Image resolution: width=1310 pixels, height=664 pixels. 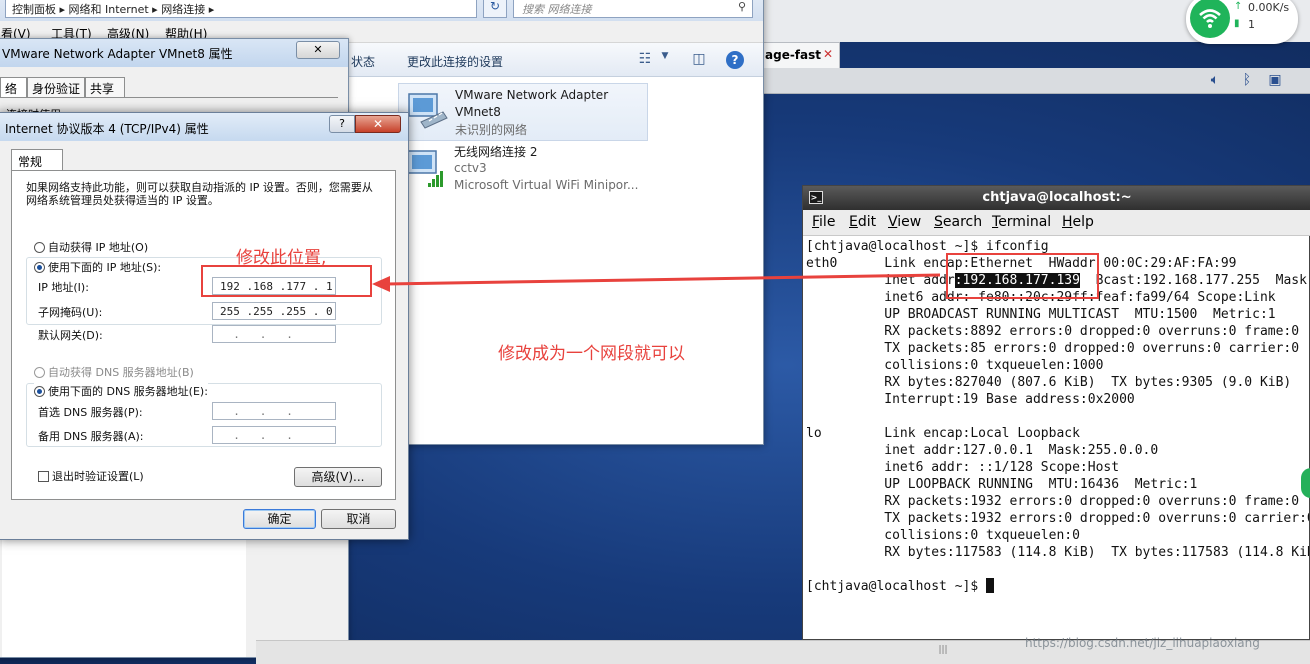 I want to click on annotation-box-terminal-ip, so click(x=1022, y=276).